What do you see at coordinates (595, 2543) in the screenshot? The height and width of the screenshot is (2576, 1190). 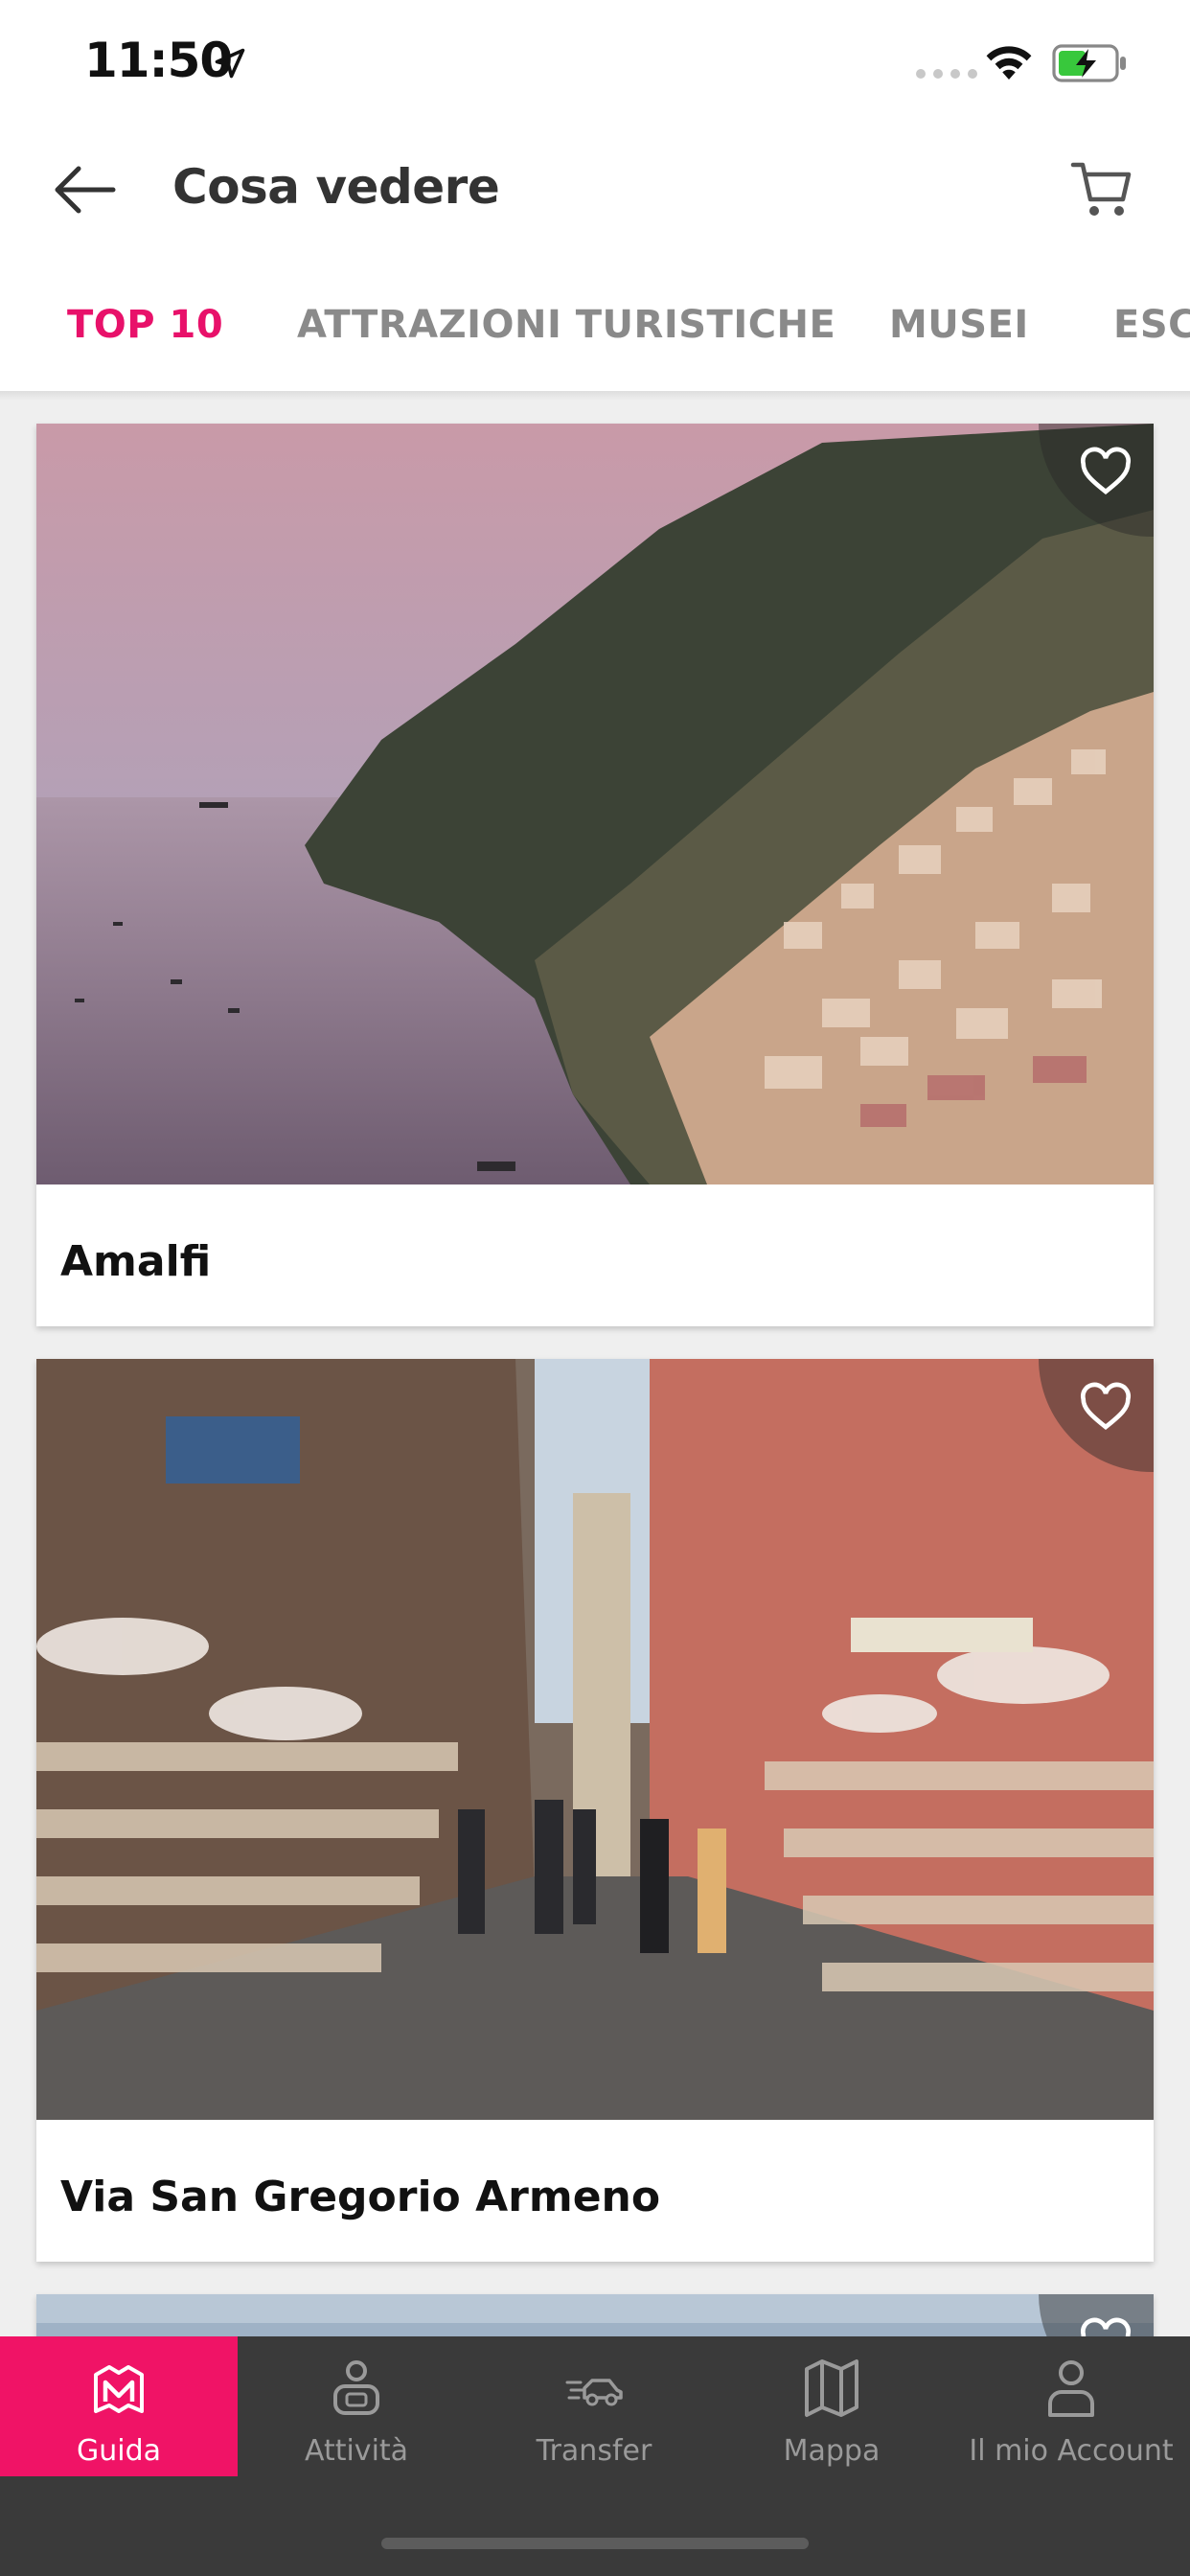 I see `home-indicator` at bounding box center [595, 2543].